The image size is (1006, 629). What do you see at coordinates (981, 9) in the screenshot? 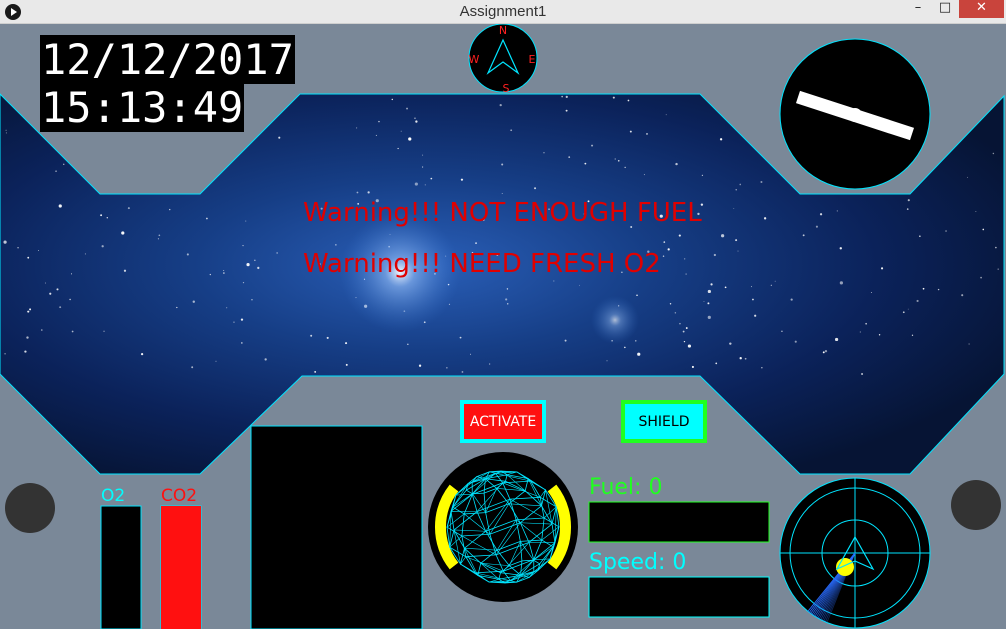
I see `close-button: ✕` at bounding box center [981, 9].